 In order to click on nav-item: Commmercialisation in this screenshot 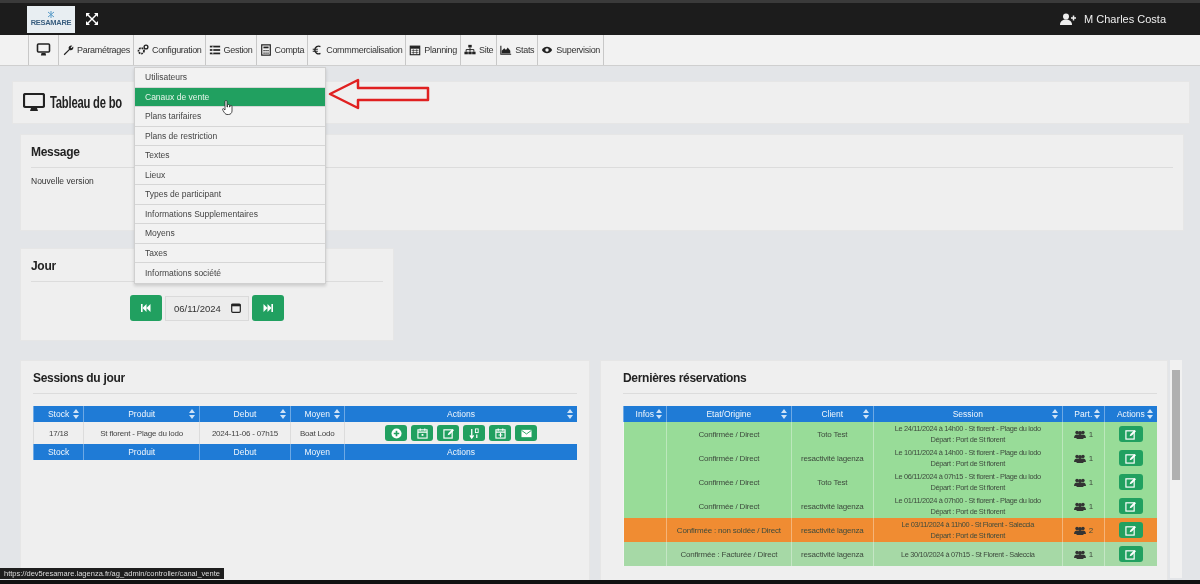, I will do `click(356, 50)`.